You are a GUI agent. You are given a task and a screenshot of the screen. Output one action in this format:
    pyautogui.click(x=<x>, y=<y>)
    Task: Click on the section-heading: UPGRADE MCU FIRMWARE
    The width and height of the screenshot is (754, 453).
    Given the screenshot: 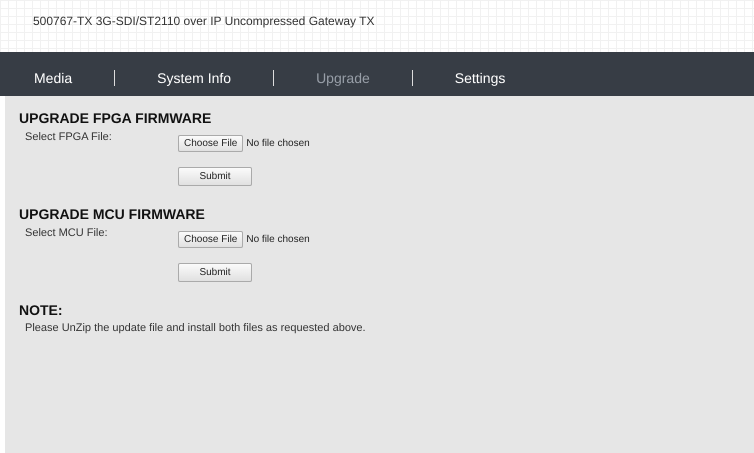 What is the action you would take?
    pyautogui.click(x=112, y=214)
    